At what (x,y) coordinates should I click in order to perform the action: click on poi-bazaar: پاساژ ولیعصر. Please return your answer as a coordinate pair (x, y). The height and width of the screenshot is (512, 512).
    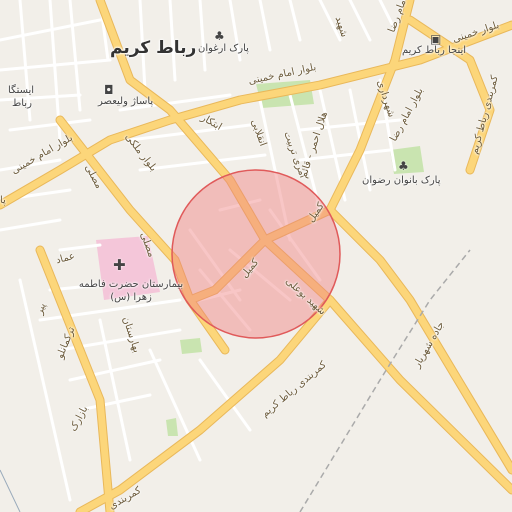
    Looking at the image, I should click on (125, 102).